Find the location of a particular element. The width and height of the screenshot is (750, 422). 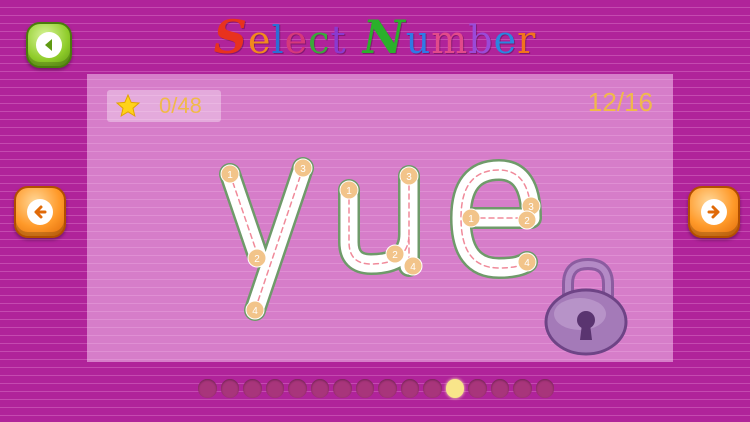

page-dot-active is located at coordinates (454, 388).